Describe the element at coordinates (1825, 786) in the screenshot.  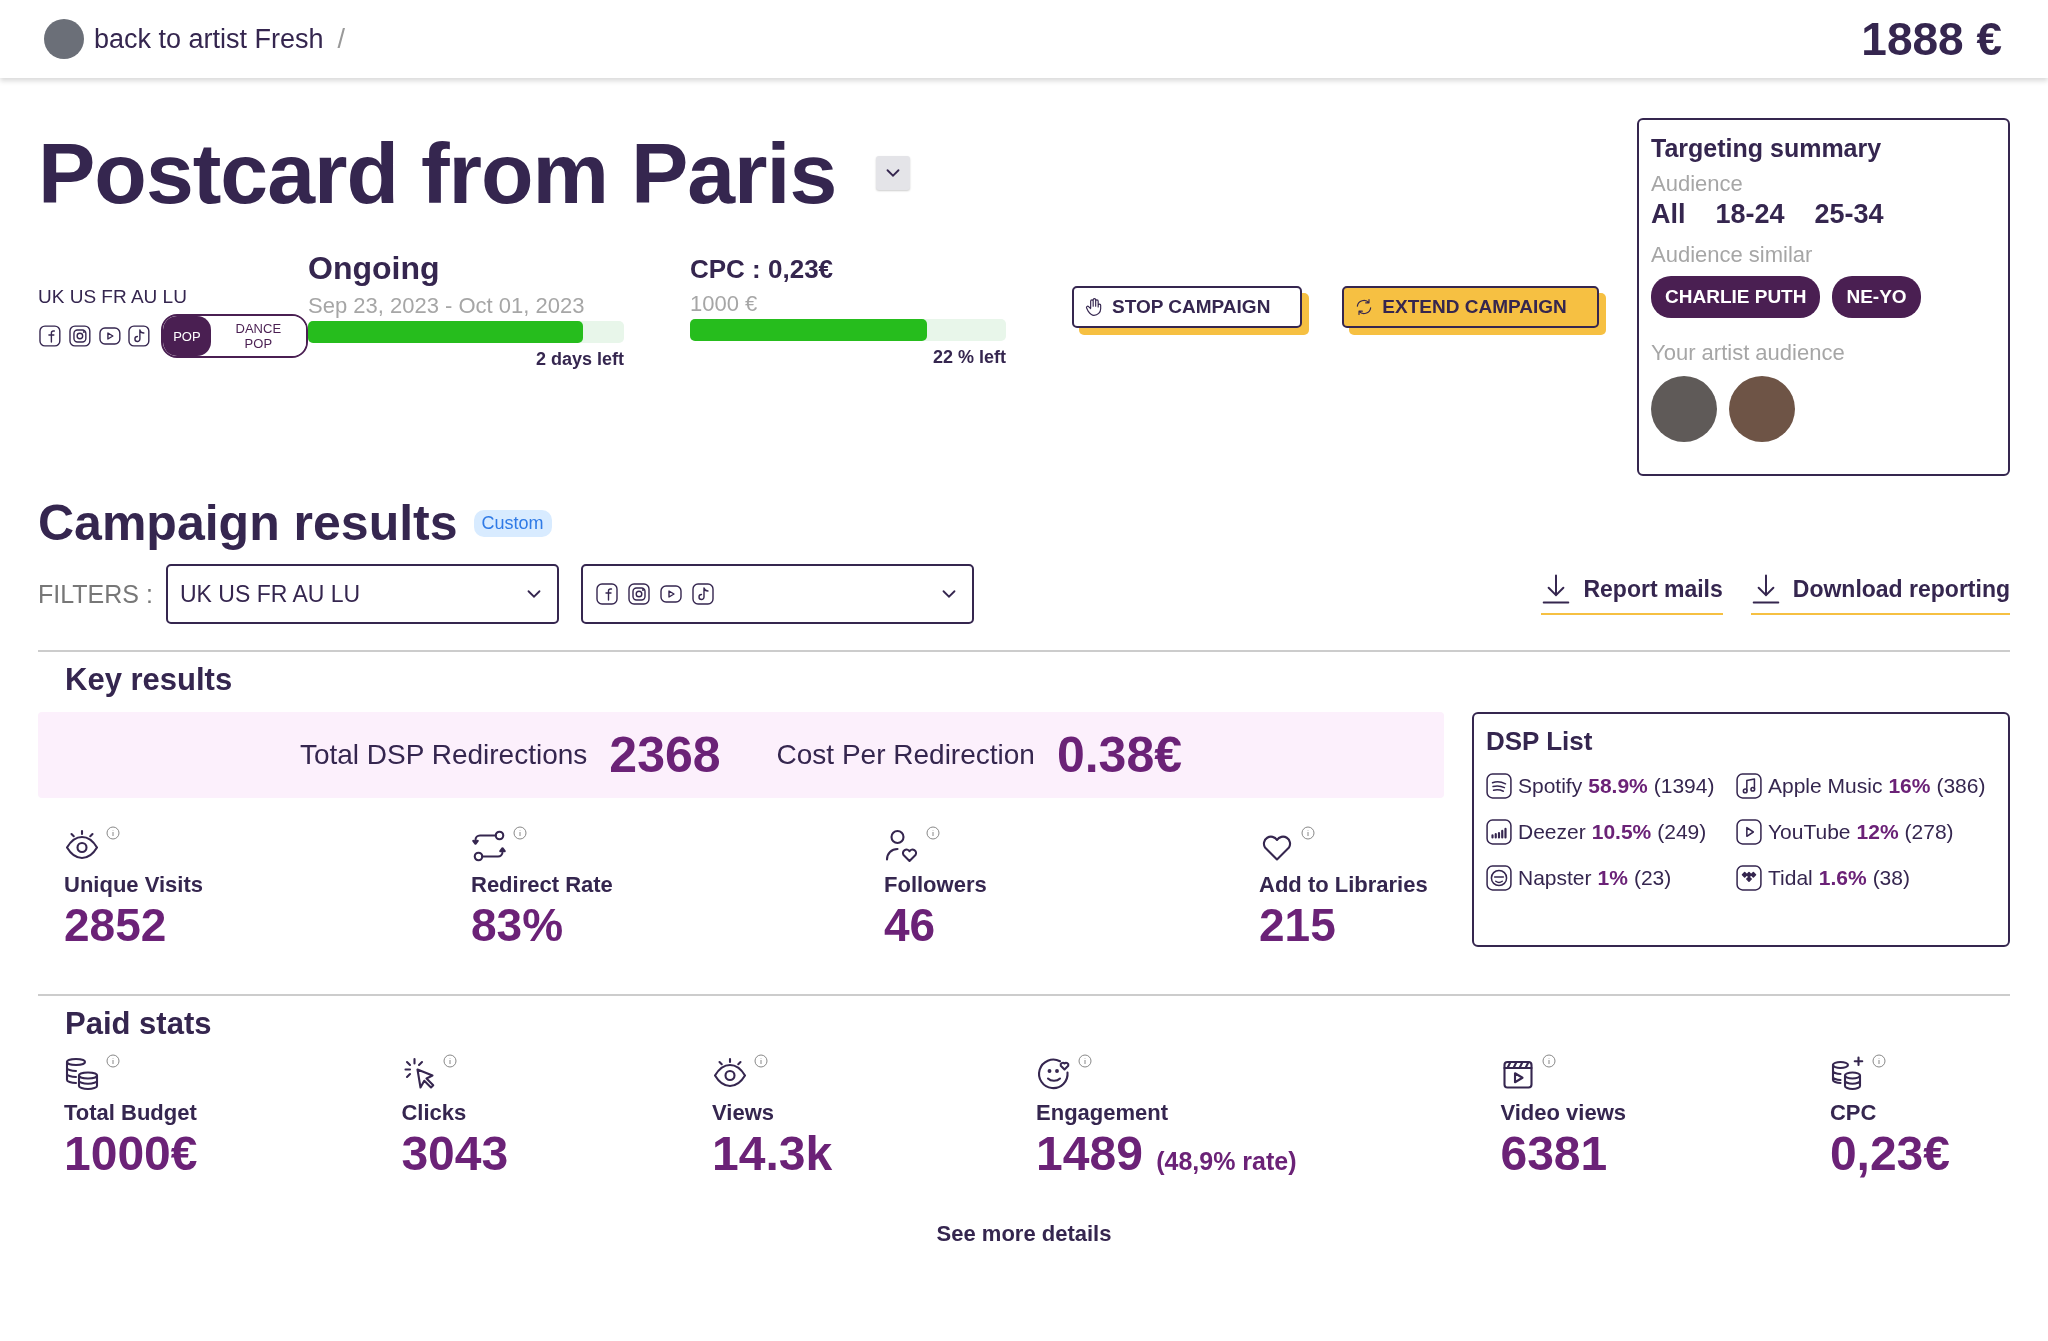
I see `dsp-name: Apple Music` at that location.